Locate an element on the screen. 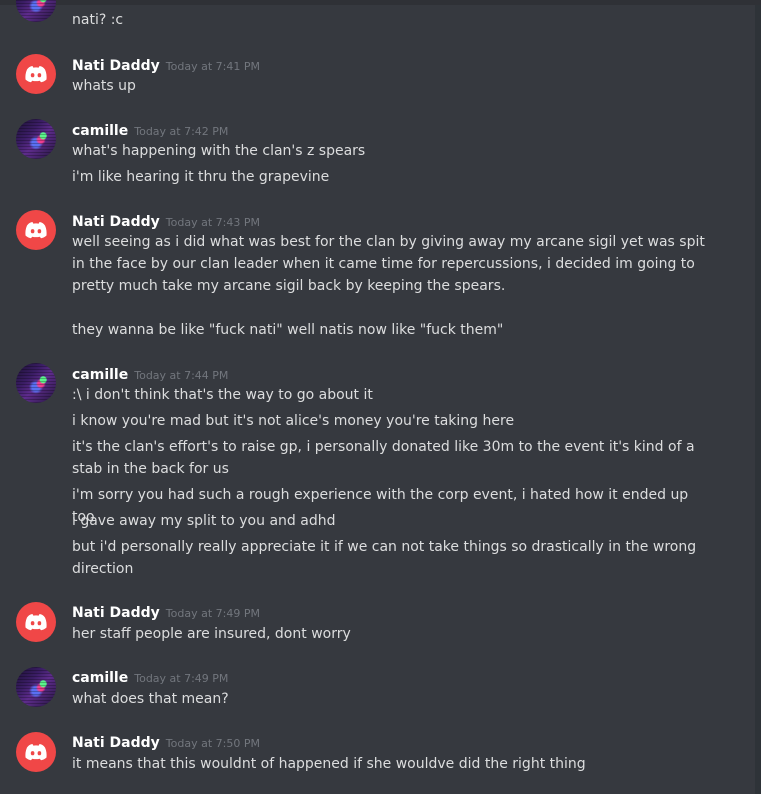 Image resolution: width=761 pixels, height=794 pixels. message-header: Nati Daddy Today at 7:43 PM is located at coordinates (166, 220).